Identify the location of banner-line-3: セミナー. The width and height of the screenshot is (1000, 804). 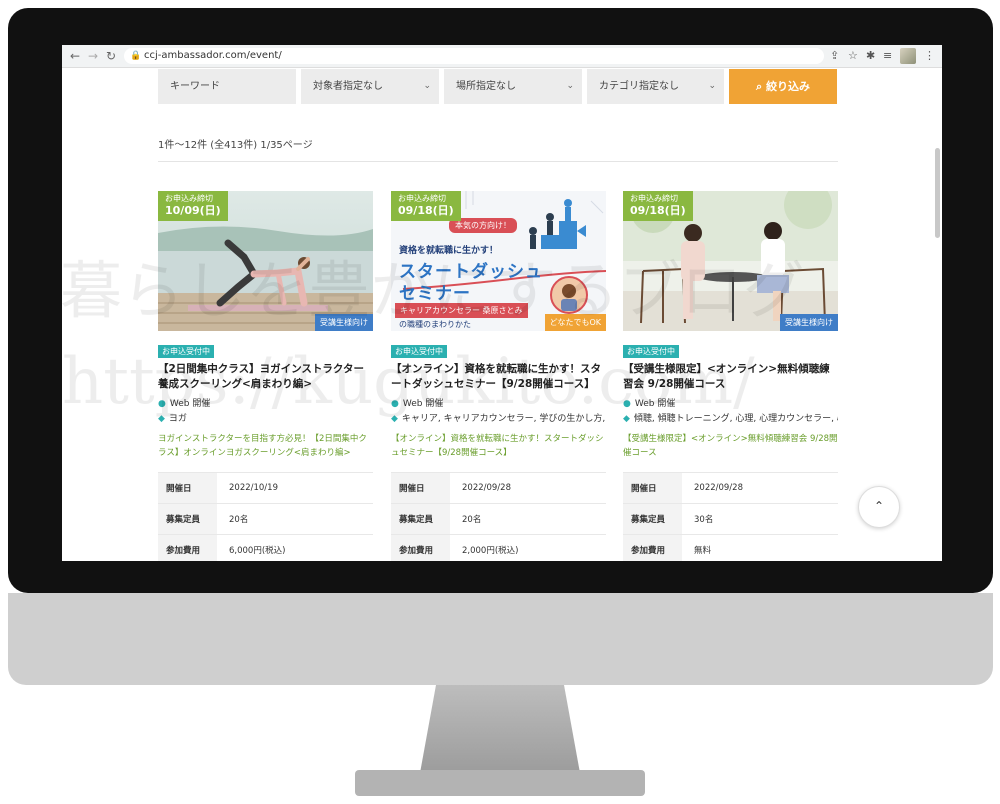
(435, 294).